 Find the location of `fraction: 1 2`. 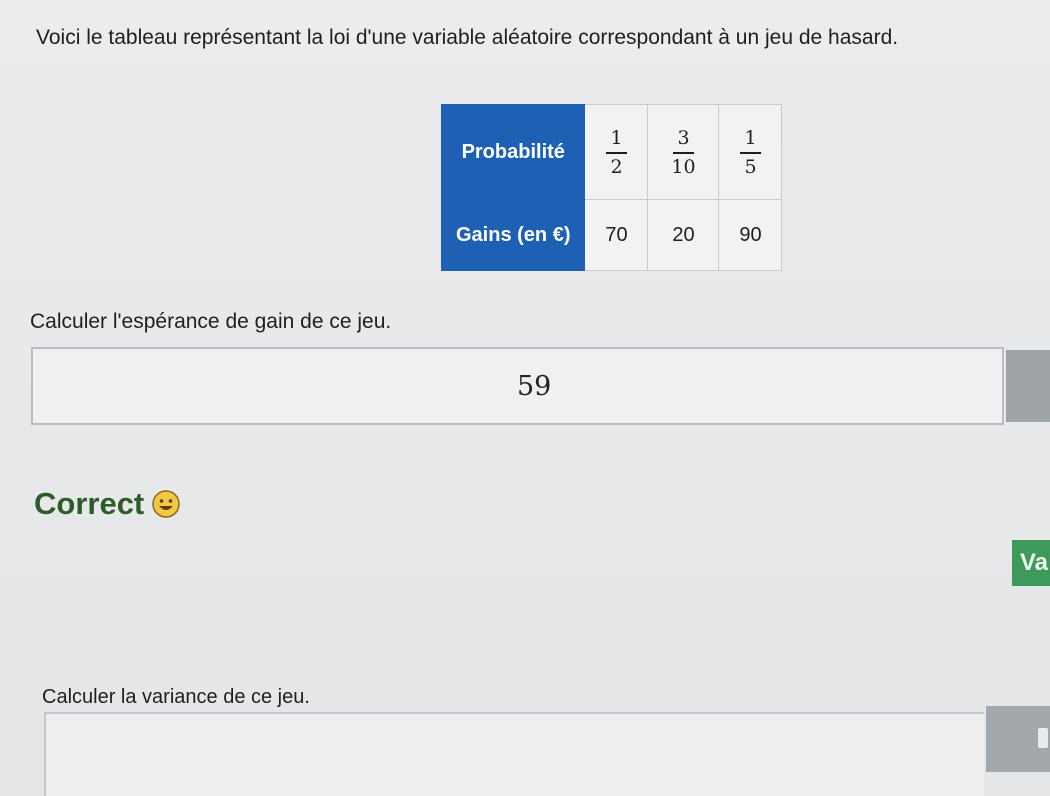

fraction: 1 2 is located at coordinates (616, 153).